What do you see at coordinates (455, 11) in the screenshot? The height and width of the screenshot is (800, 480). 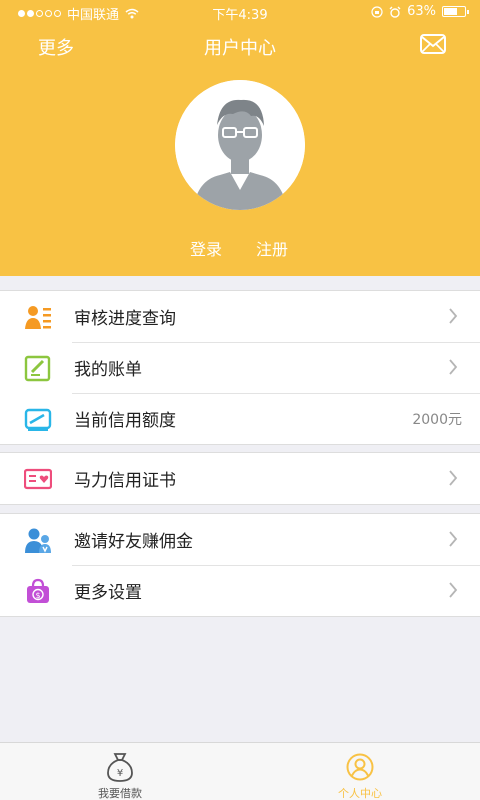 I see `battery-icon` at bounding box center [455, 11].